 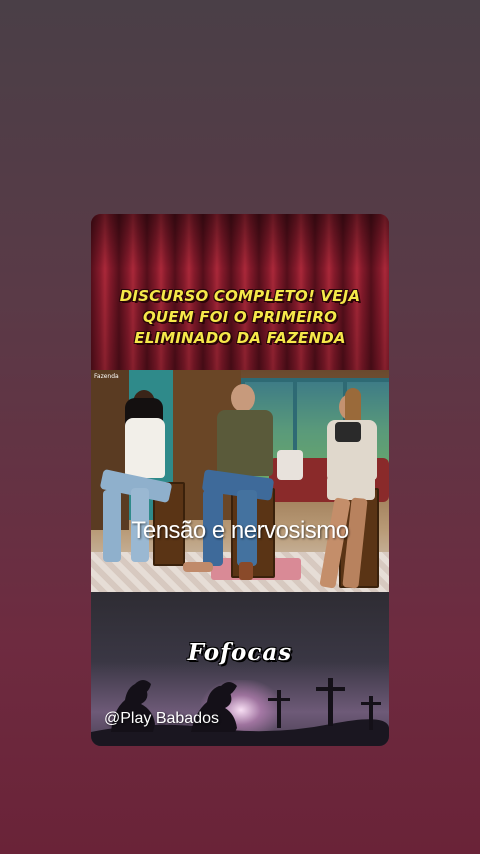 I want to click on tv-channel-logo: Fazenda, so click(x=106, y=376).